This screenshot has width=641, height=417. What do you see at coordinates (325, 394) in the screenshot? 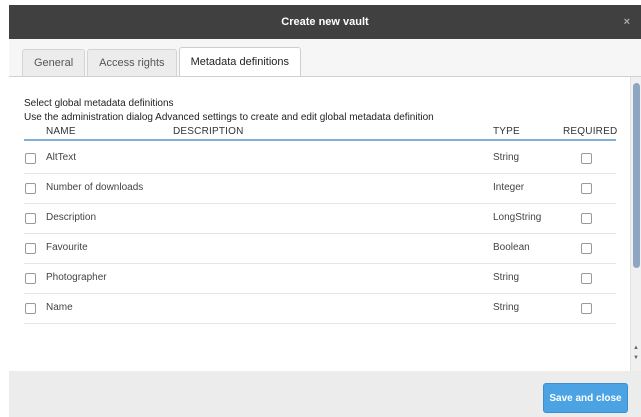
I see `dialog-footer: Save and close` at bounding box center [325, 394].